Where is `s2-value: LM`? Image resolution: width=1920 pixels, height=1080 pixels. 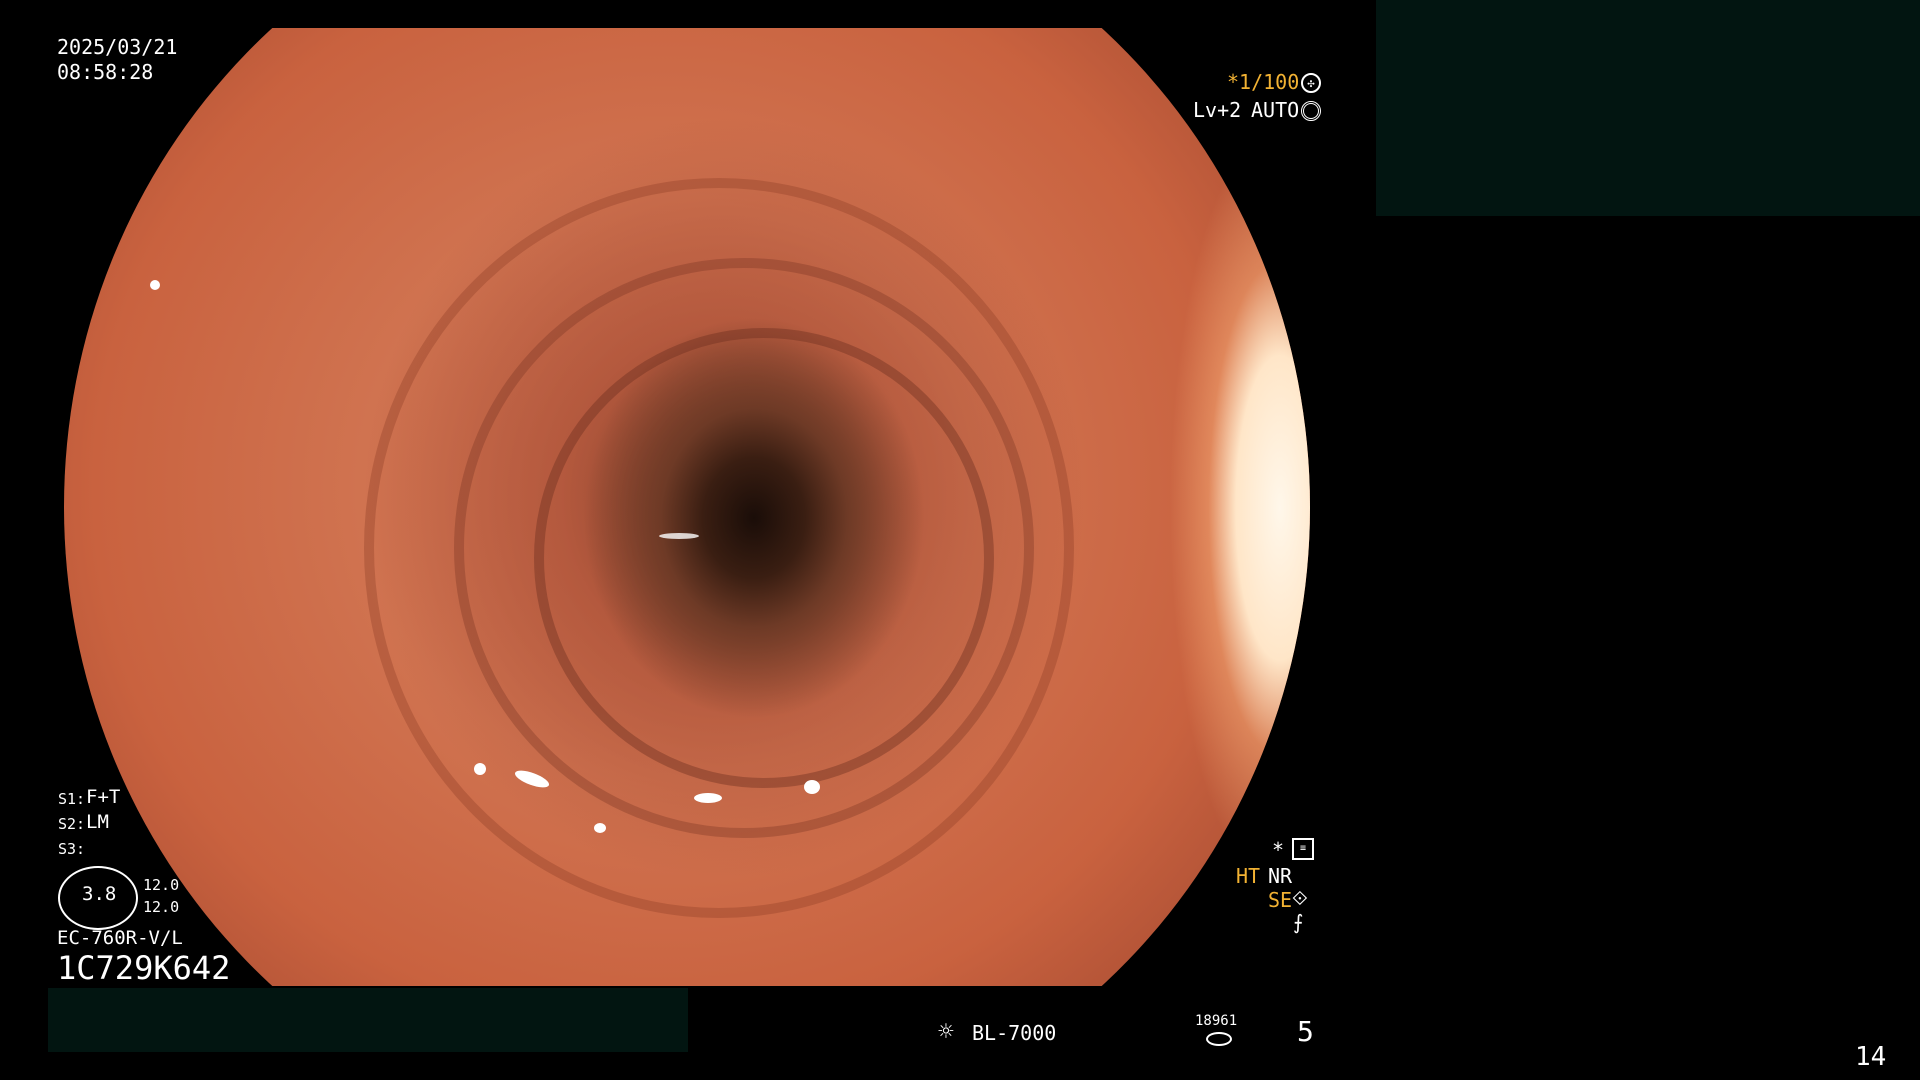 s2-value: LM is located at coordinates (97, 822).